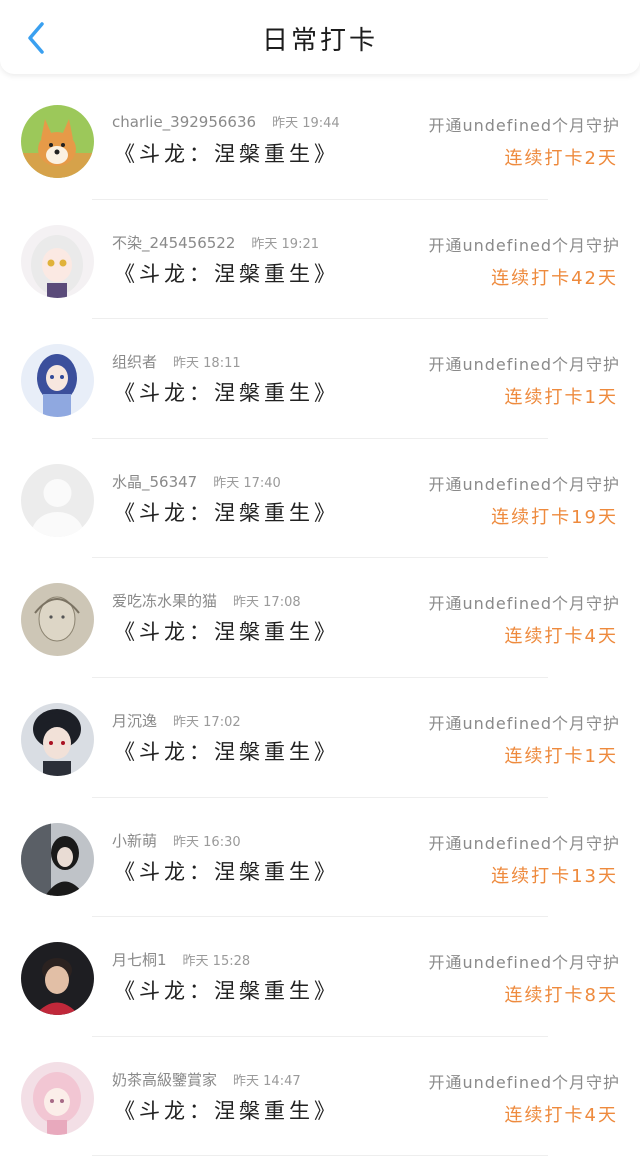 Image resolution: width=640 pixels, height=1156 pixels. I want to click on user-meta: 奶茶高級鑒賞家 昨天 14:47, so click(206, 1079).